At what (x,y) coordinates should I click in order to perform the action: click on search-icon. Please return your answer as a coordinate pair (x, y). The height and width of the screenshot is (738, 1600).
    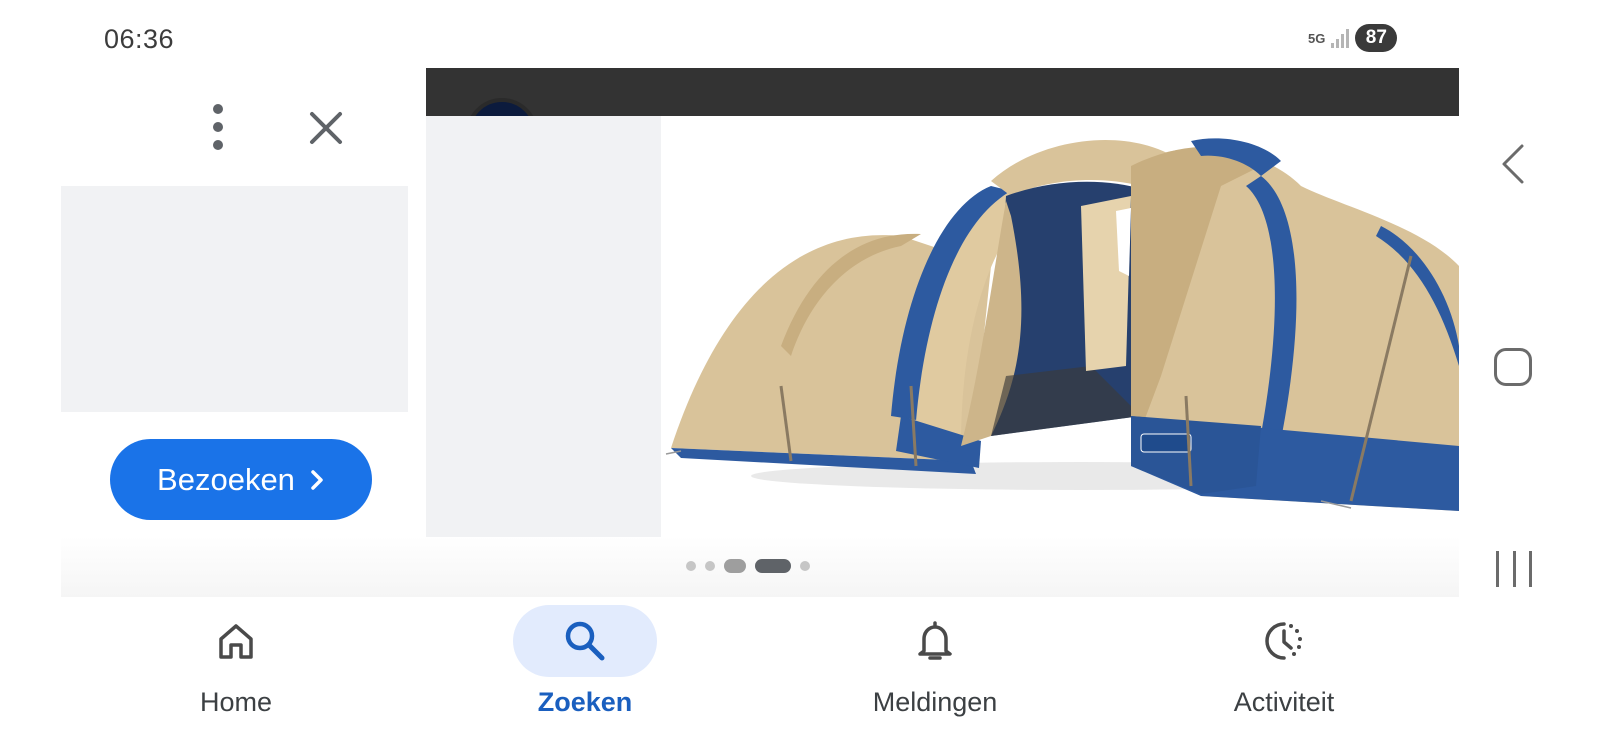
    Looking at the image, I should click on (585, 641).